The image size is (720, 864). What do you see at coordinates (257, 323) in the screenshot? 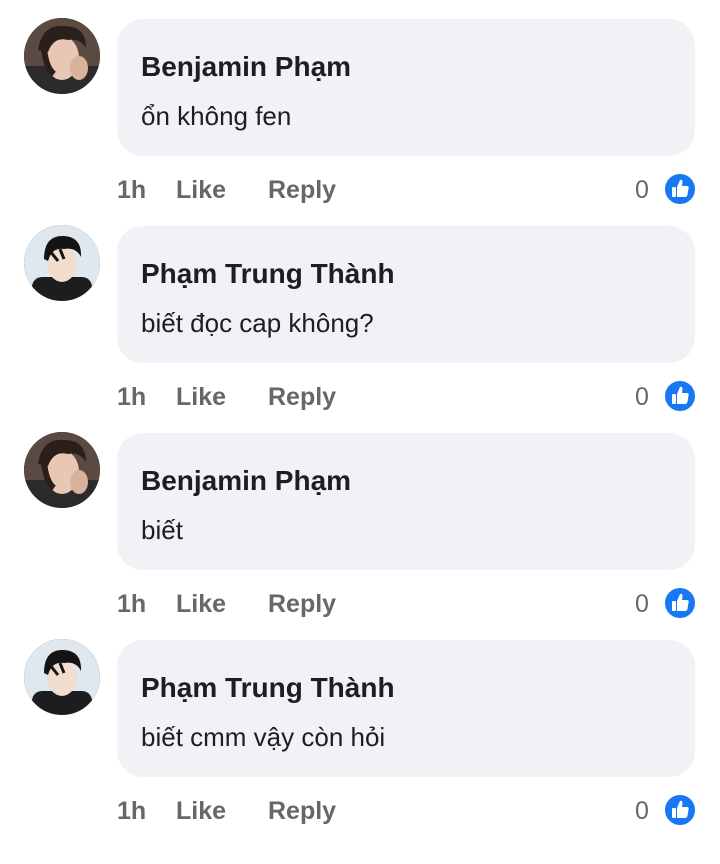
I see `comment-text: biết đọc cap không?` at bounding box center [257, 323].